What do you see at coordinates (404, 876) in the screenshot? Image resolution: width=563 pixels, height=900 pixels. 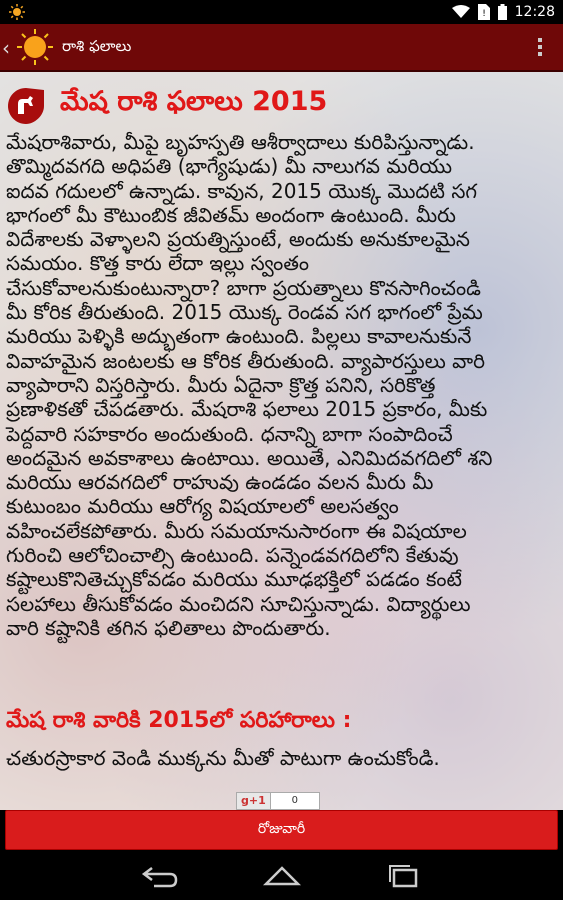 I see `recent-apps-nav-icon` at bounding box center [404, 876].